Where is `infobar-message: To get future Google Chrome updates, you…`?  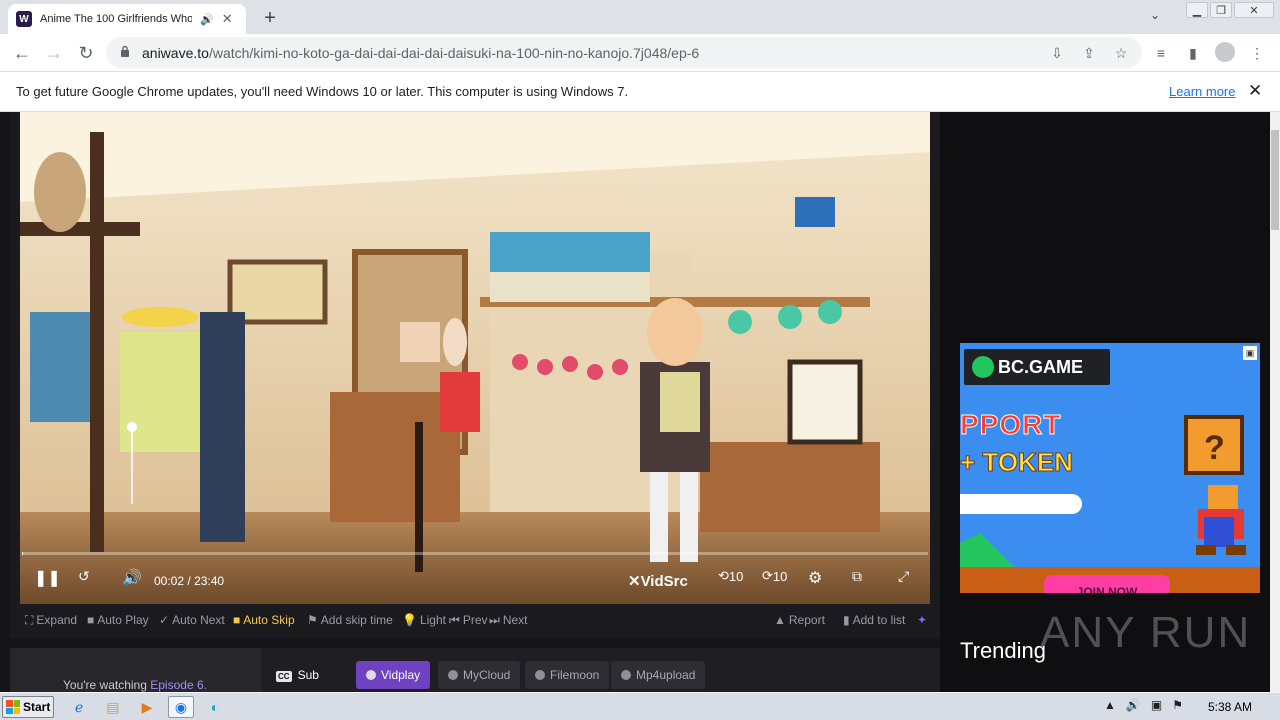 infobar-message: To get future Google Chrome updates, you… is located at coordinates (322, 91).